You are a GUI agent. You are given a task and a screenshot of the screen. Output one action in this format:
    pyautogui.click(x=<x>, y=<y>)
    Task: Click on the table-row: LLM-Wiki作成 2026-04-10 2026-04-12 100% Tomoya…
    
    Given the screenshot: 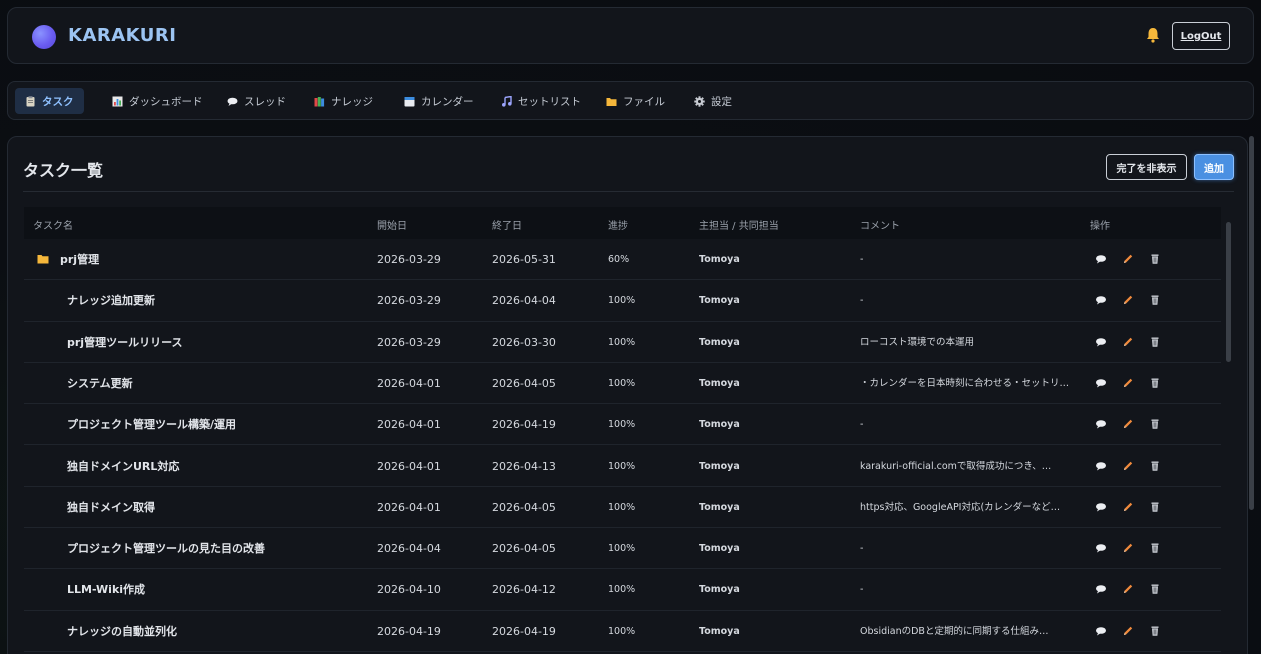 What is the action you would take?
    pyautogui.click(x=622, y=590)
    